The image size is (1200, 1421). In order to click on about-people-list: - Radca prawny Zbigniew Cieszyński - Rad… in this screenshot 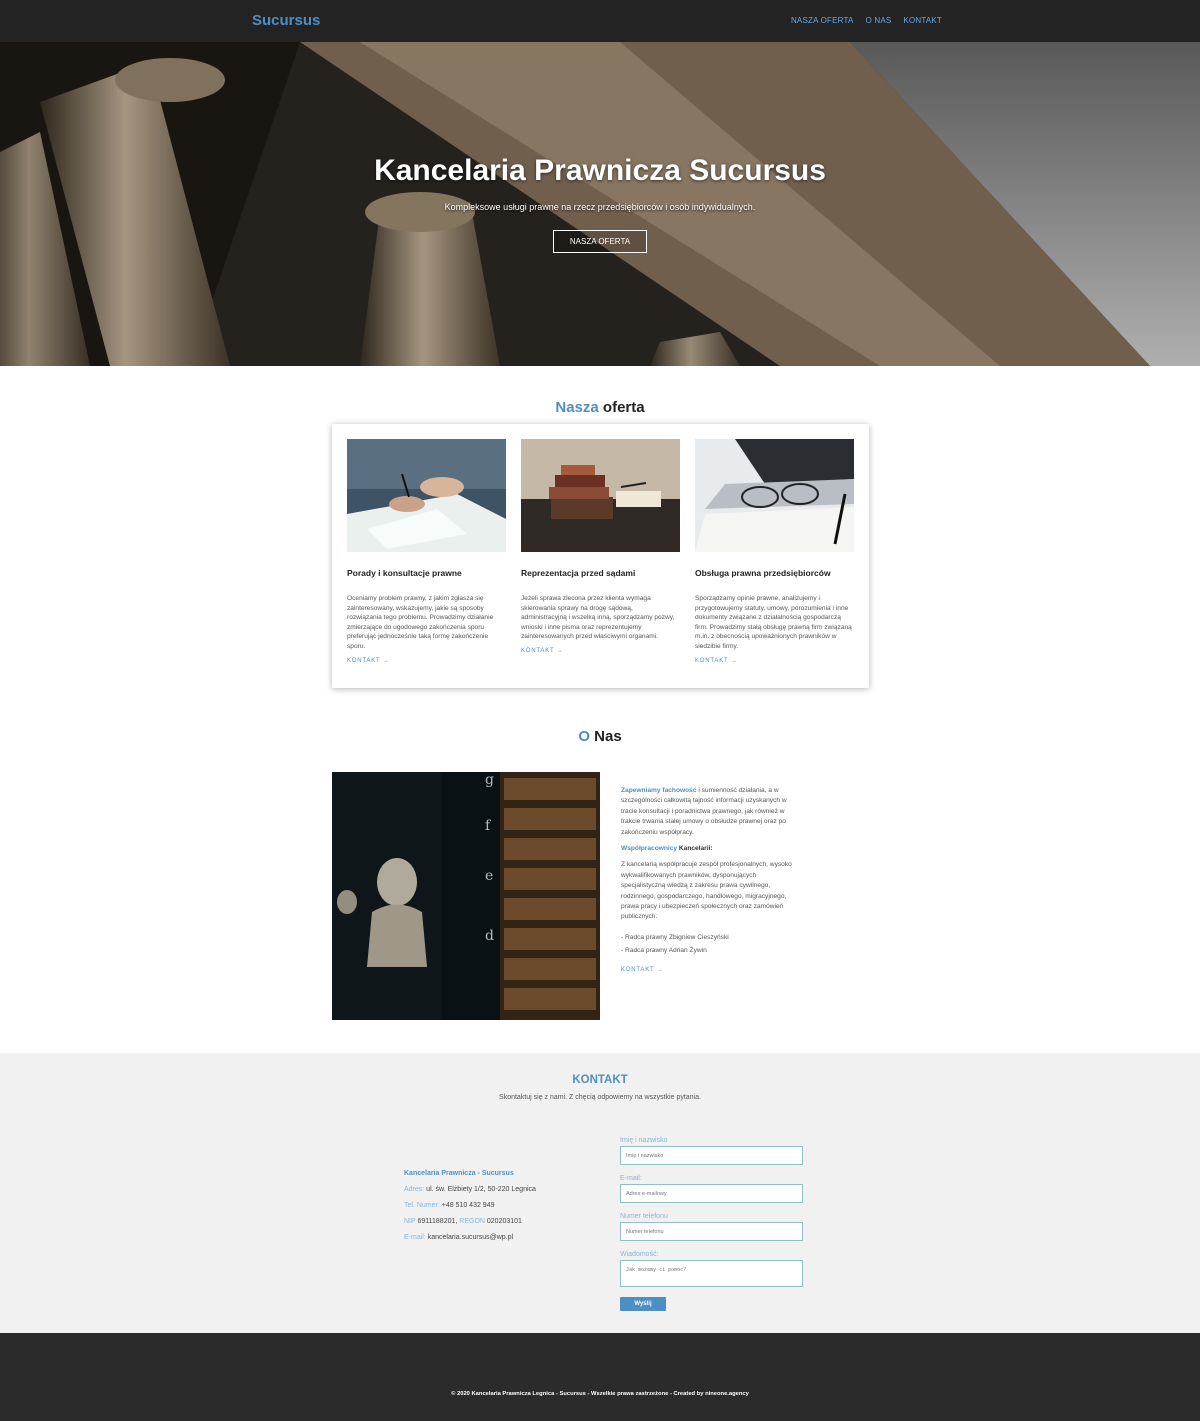, I will do `click(708, 945)`.